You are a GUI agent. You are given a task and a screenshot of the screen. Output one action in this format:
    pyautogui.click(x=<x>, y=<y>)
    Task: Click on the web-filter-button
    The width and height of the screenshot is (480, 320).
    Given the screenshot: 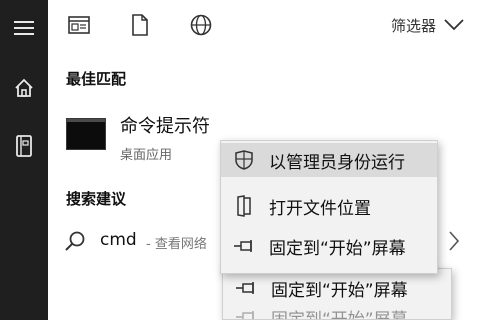 What is the action you would take?
    pyautogui.click(x=201, y=25)
    